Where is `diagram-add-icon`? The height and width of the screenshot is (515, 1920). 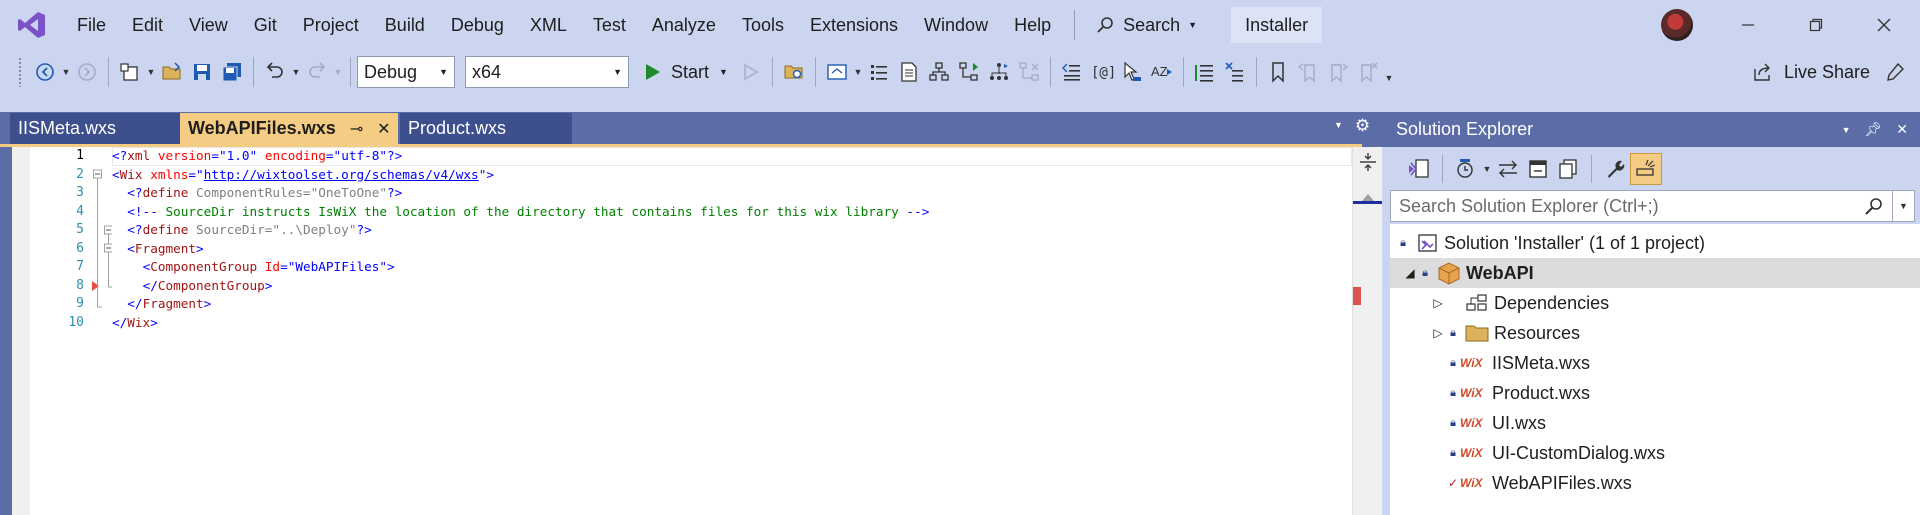 diagram-add-icon is located at coordinates (969, 72).